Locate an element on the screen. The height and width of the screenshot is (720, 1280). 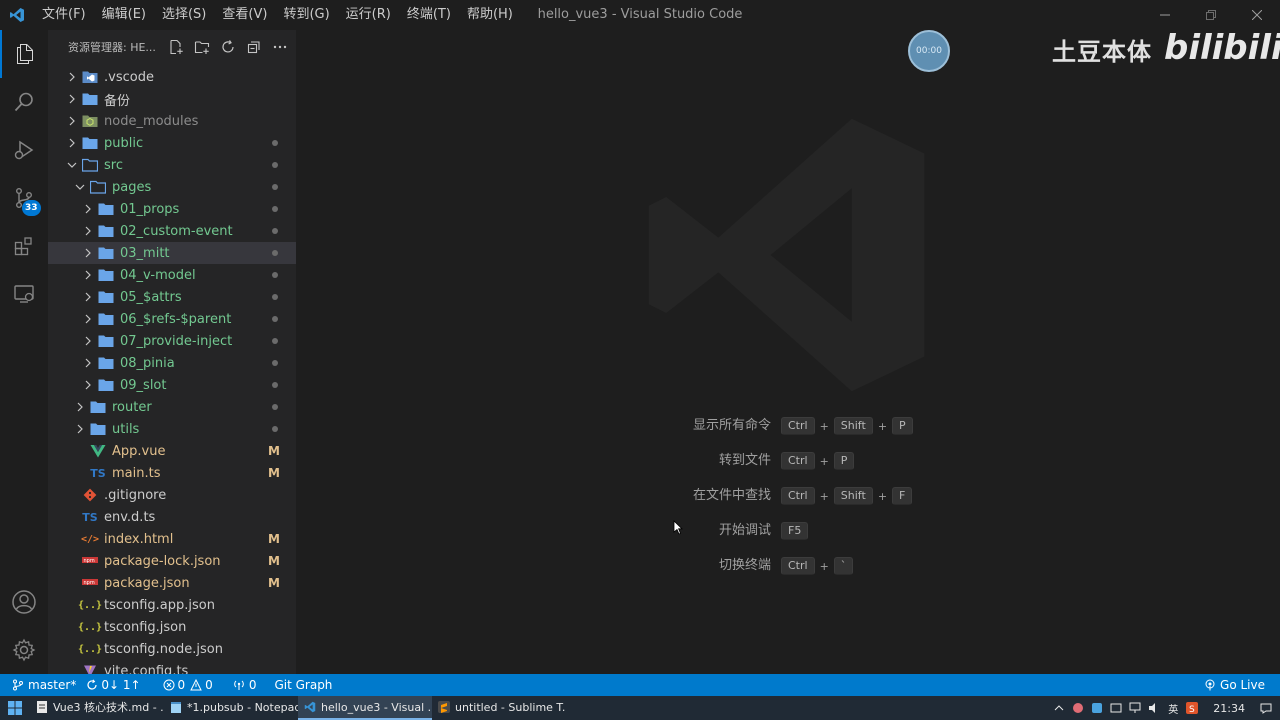
volume-icon is located at coordinates (1154, 708).